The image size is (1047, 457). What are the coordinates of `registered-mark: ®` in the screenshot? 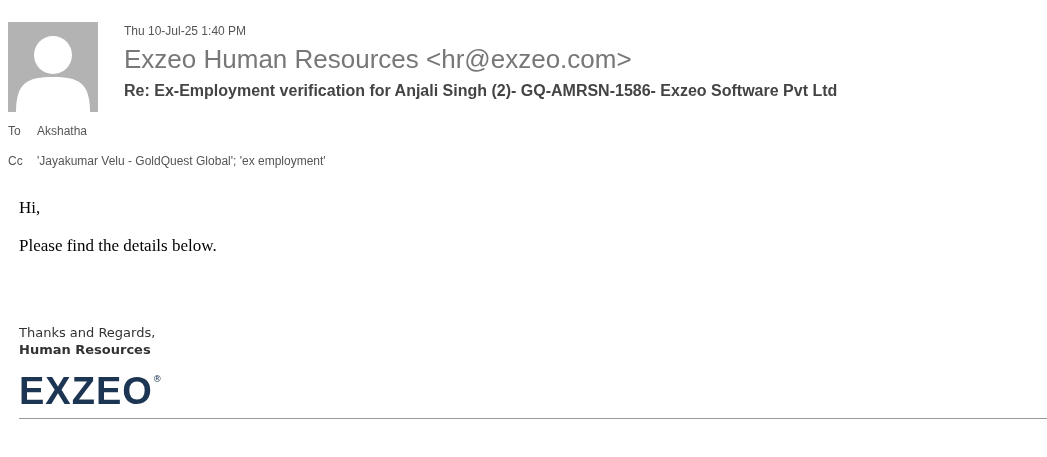 It's located at (157, 379).